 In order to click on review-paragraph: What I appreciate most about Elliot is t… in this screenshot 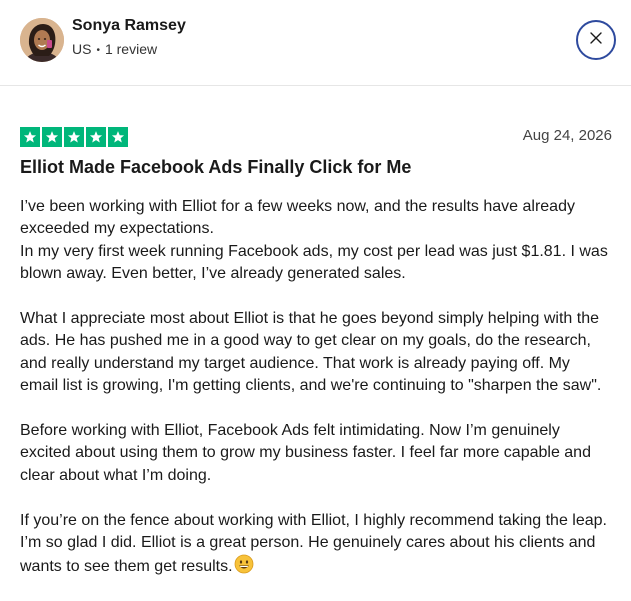, I will do `click(311, 352)`.